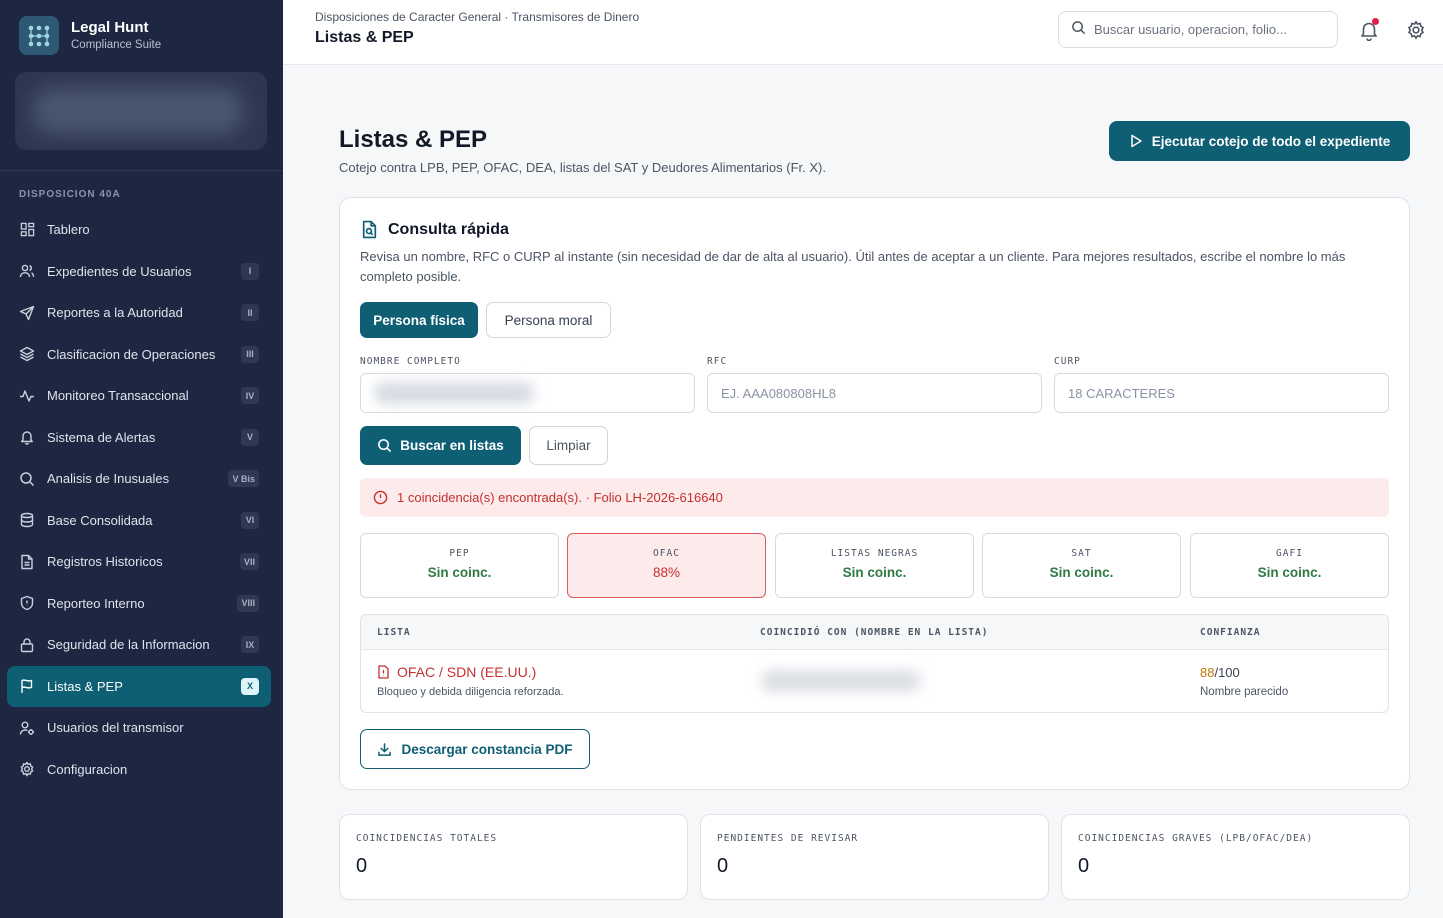 Image resolution: width=1443 pixels, height=918 pixels. Describe the element at coordinates (139, 770) in the screenshot. I see `sidebar-item-configuracion: Configuracion` at that location.